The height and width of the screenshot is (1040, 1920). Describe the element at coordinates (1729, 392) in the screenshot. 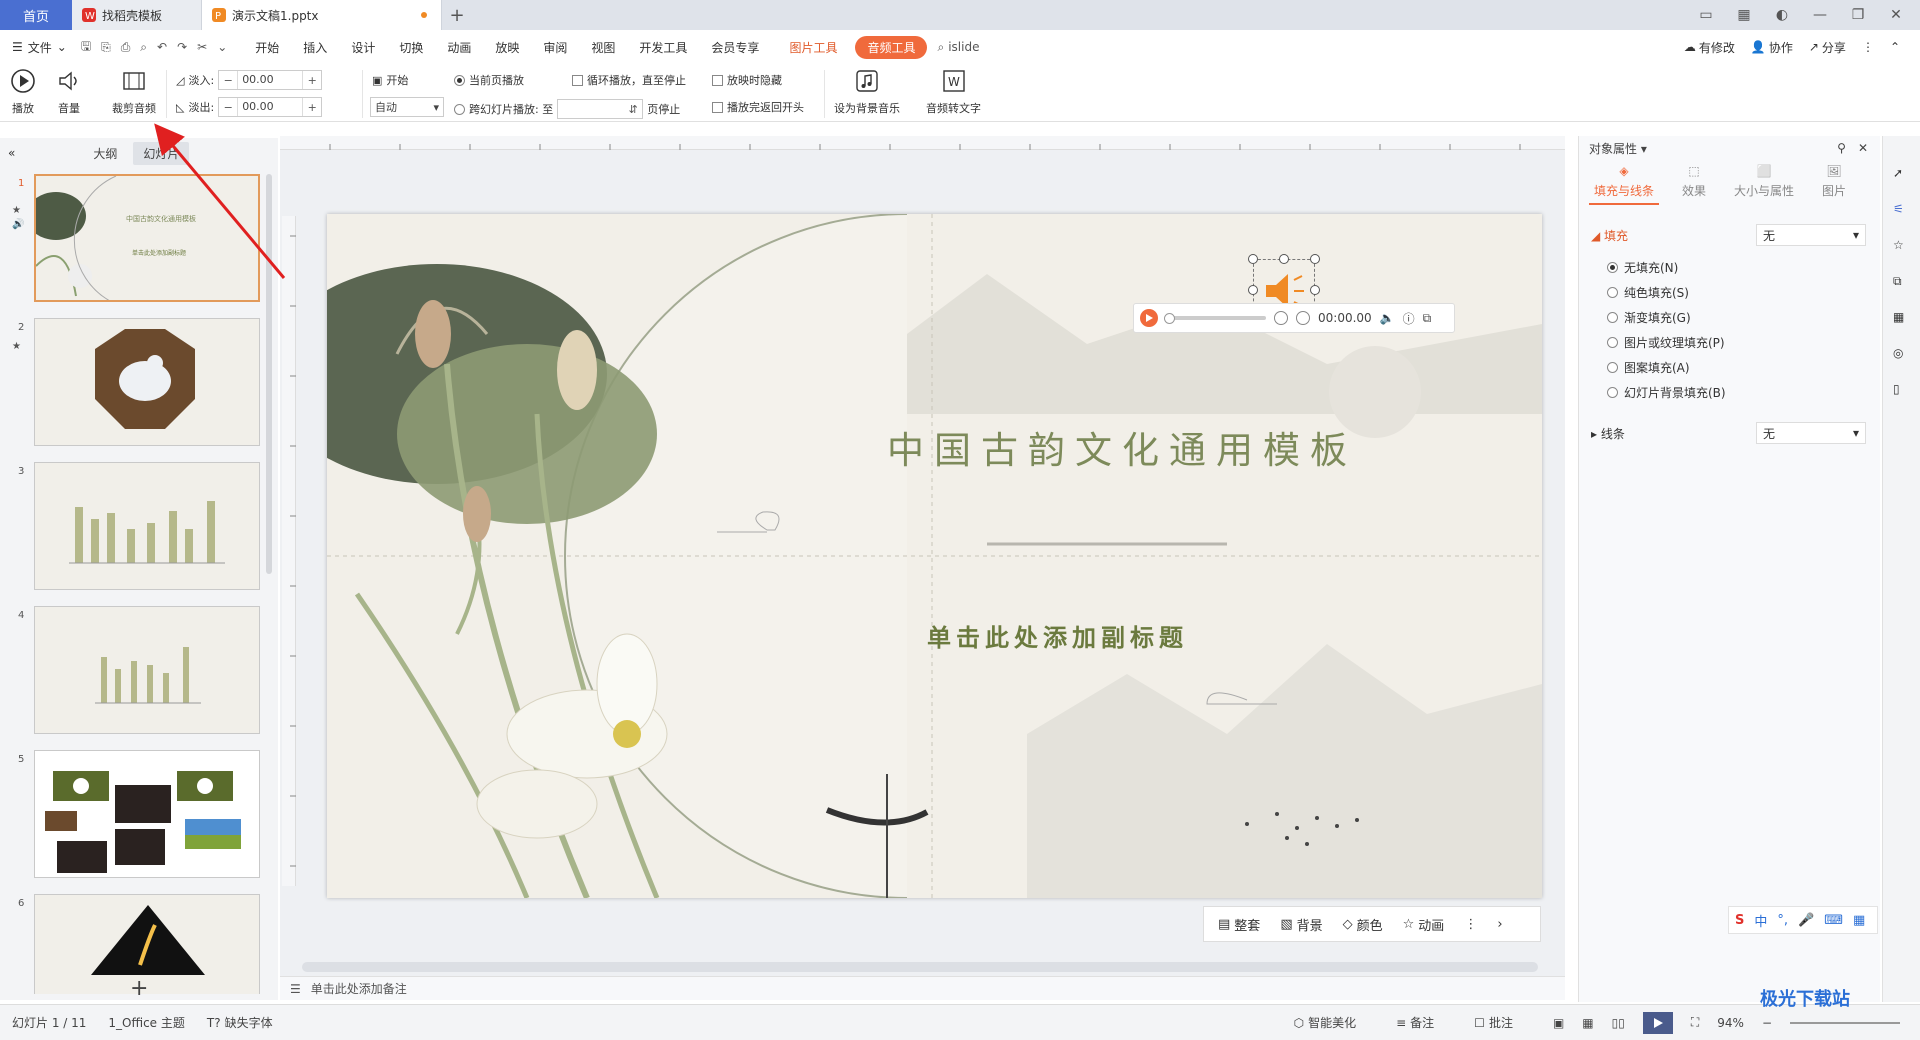

I see `fill-option-slide-bg: 幻灯片背景填充(B)` at that location.